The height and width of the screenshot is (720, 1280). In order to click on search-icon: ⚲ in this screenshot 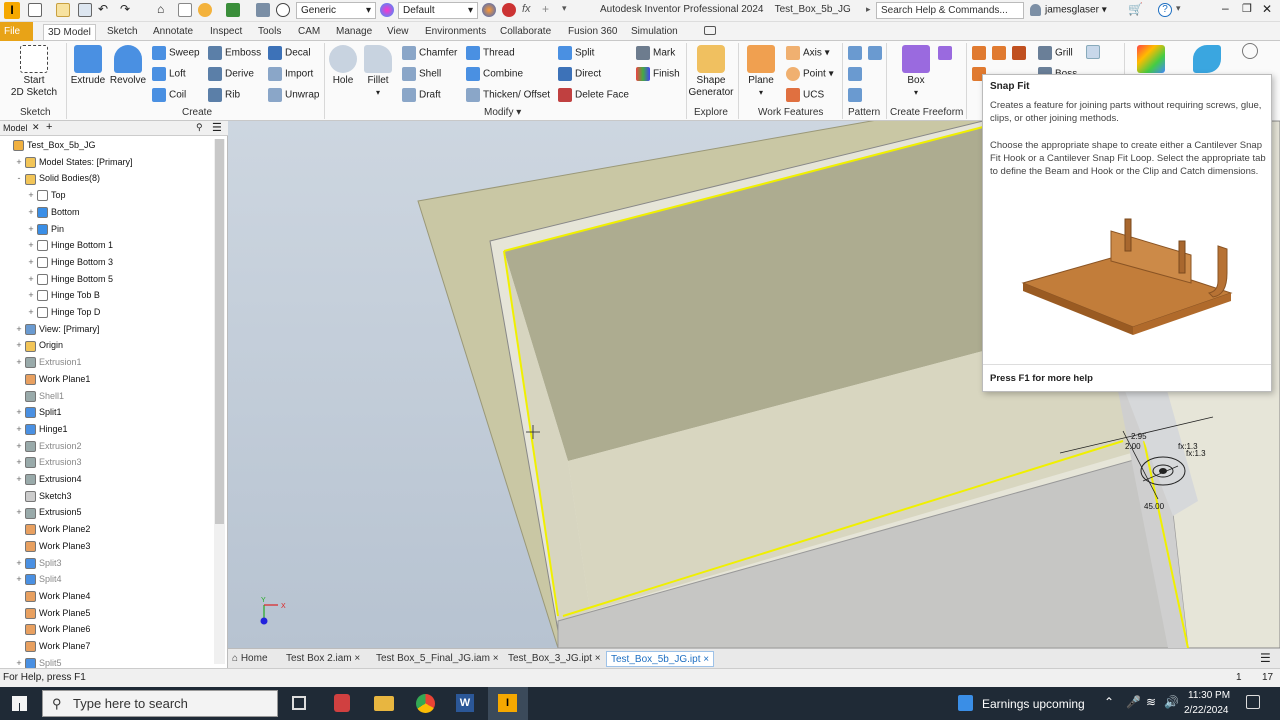, I will do `click(199, 127)`.